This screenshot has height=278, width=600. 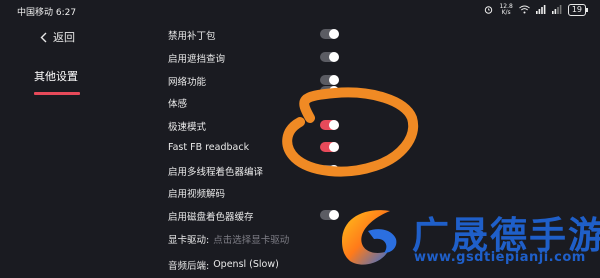 I want to click on audio-backend-value: Opensl (Slow), so click(x=246, y=264).